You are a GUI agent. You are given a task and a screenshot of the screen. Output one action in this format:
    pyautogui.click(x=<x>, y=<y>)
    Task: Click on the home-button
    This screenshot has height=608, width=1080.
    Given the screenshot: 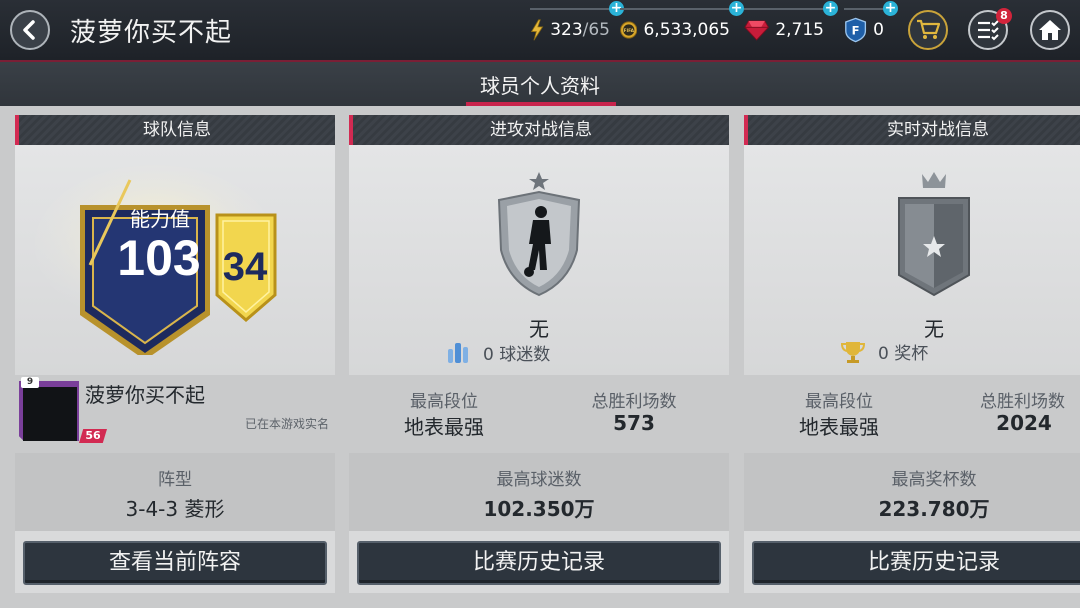 What is the action you would take?
    pyautogui.click(x=1050, y=30)
    